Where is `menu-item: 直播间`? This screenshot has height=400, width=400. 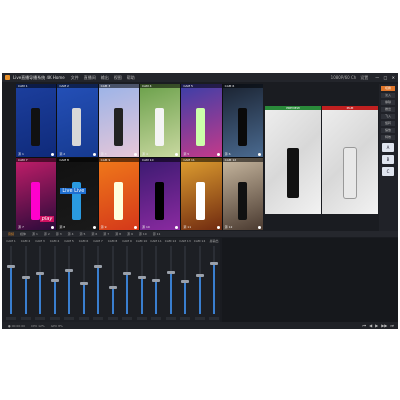 menu-item: 直播间 is located at coordinates (90, 78).